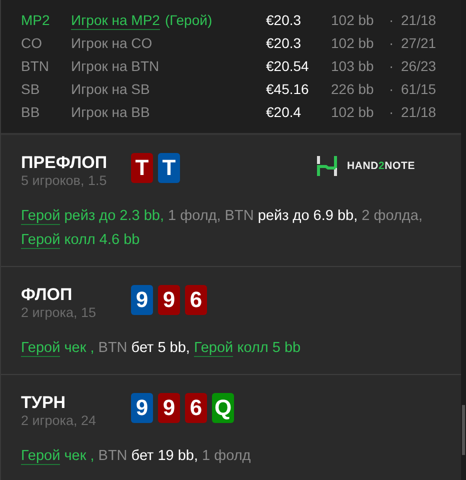 The height and width of the screenshot is (480, 466). What do you see at coordinates (288, 66) in the screenshot?
I see `stack-amount: €20.54` at bounding box center [288, 66].